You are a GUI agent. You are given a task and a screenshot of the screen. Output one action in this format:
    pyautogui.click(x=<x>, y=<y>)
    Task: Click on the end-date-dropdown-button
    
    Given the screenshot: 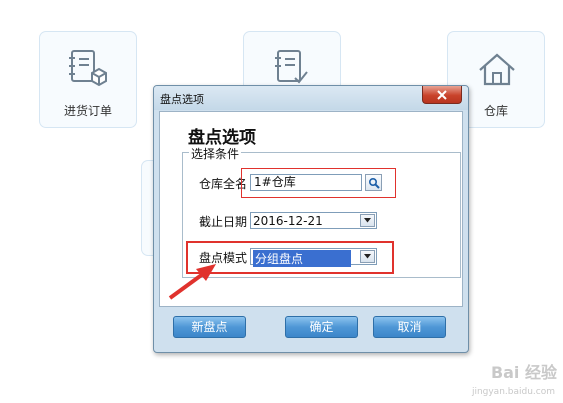 What is the action you would take?
    pyautogui.click(x=367, y=220)
    